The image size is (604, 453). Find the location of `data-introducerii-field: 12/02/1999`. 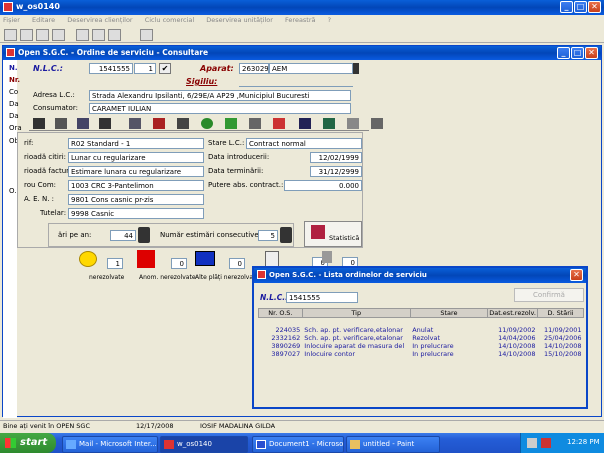

data-introducerii-field: 12/02/1999 is located at coordinates (336, 157).